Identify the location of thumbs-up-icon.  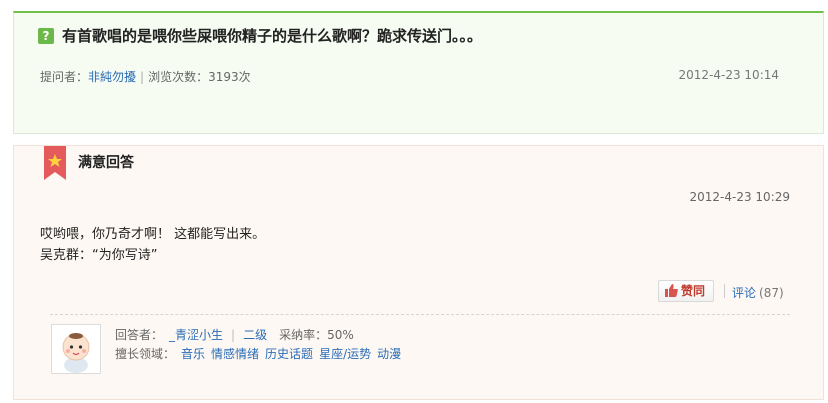
(671, 290).